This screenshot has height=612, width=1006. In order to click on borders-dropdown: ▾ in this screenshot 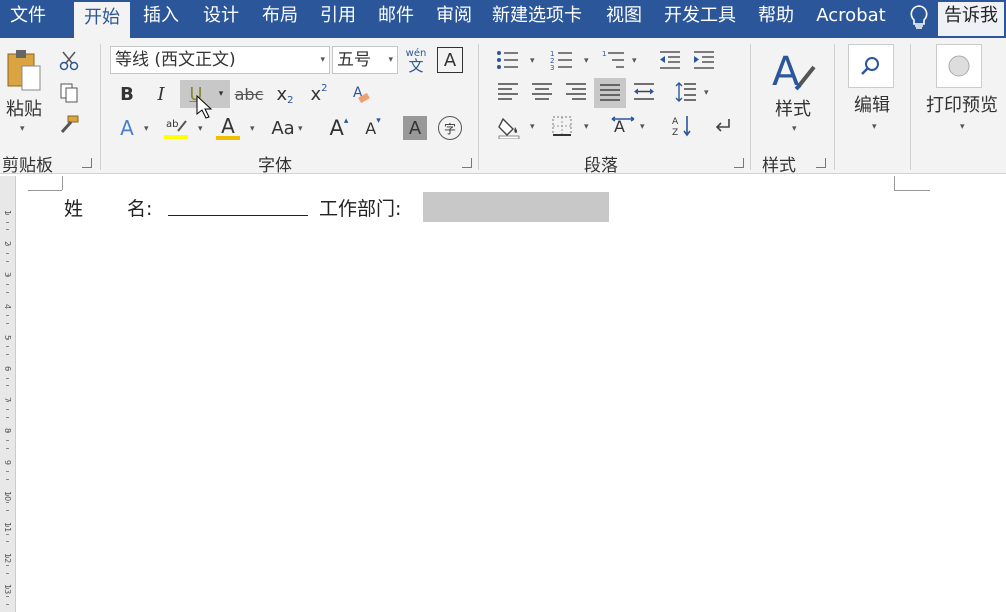, I will do `click(586, 127)`.